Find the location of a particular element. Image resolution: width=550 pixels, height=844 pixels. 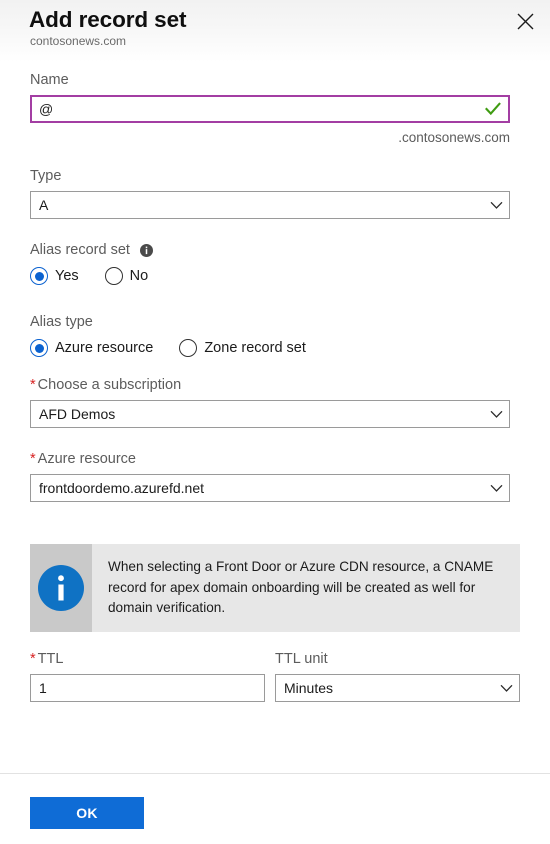

radio-alias-type-zone-record-set: Zone record set is located at coordinates (242, 348).